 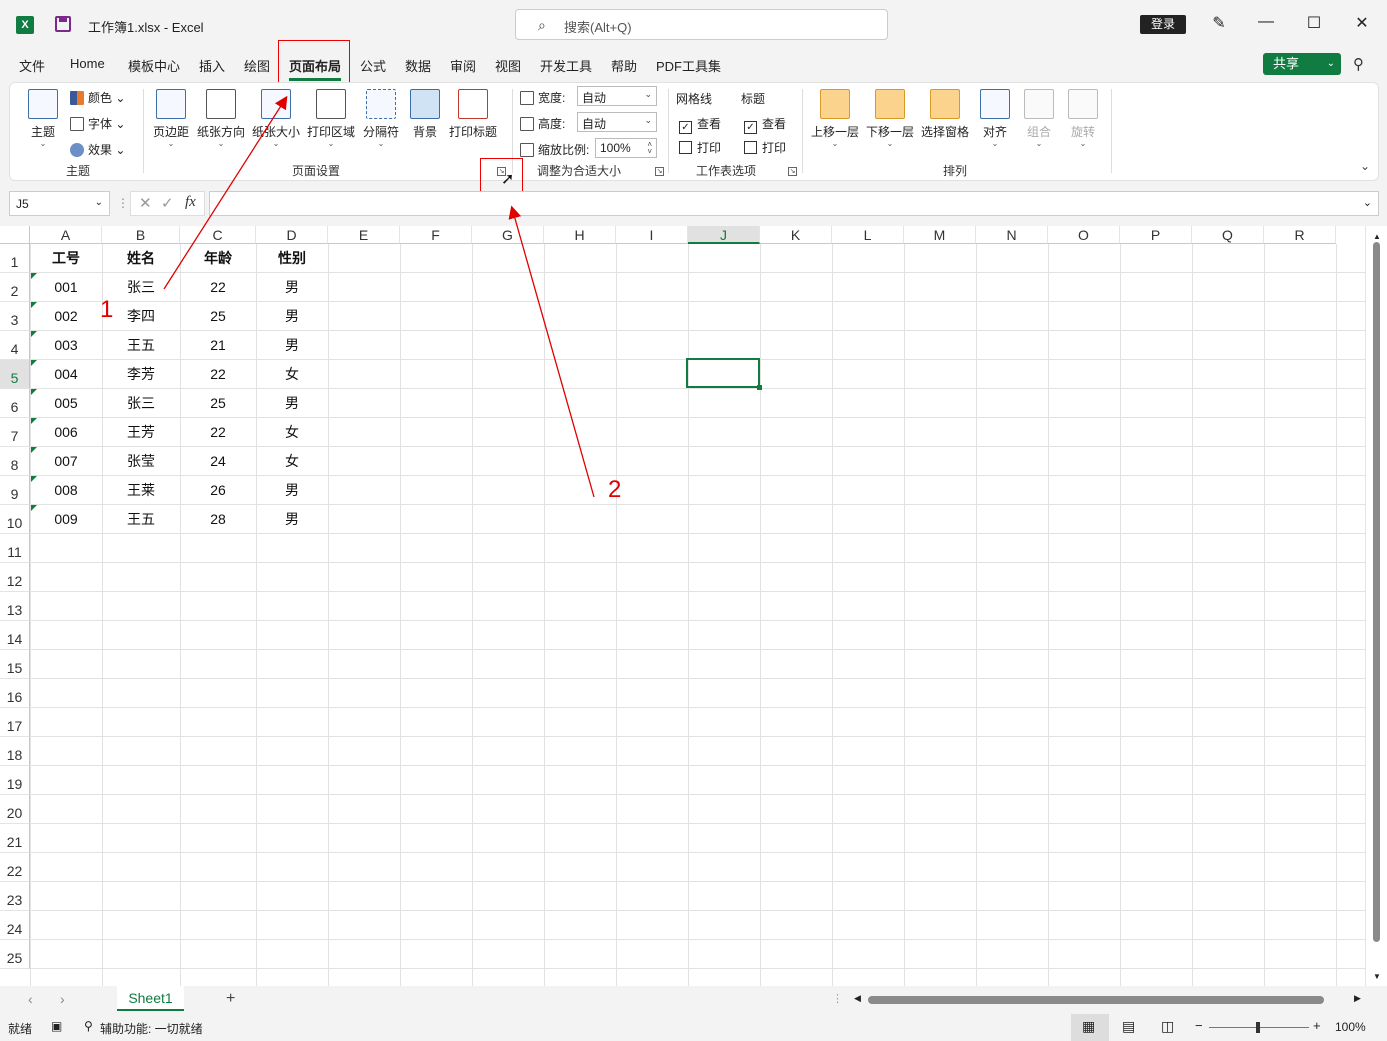 What do you see at coordinates (379, 296) in the screenshot?
I see `annotation-arrows` at bounding box center [379, 296].